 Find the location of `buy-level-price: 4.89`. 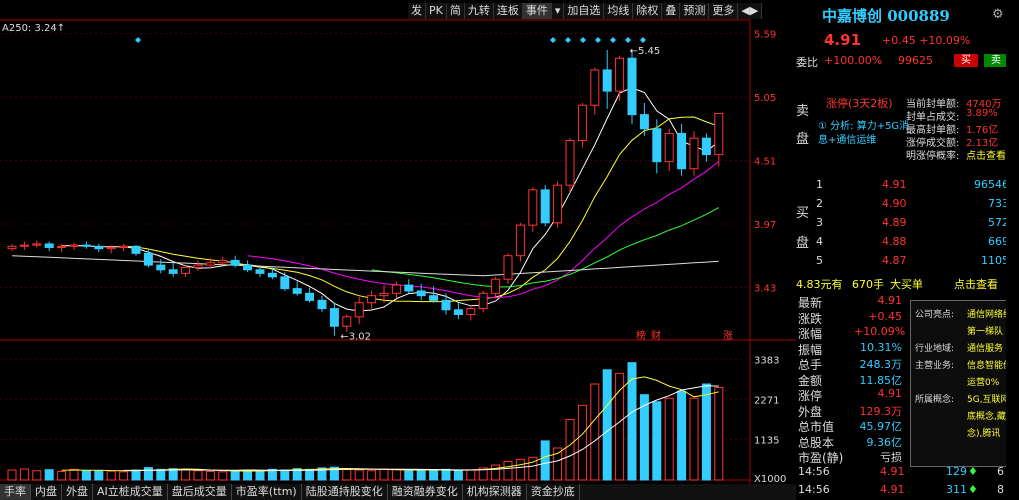

buy-level-price: 4.89 is located at coordinates (894, 222).